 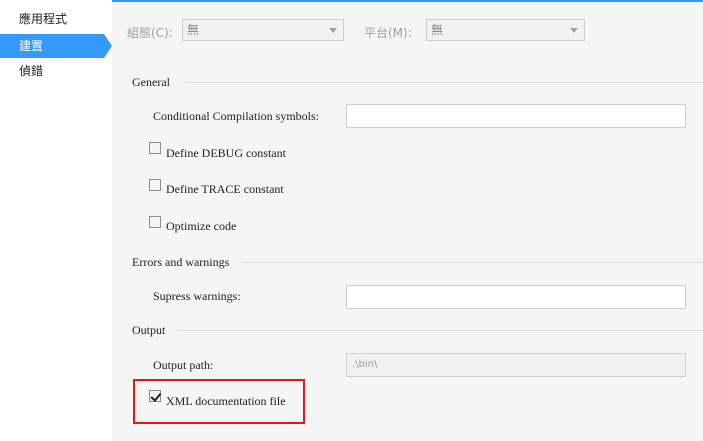 What do you see at coordinates (52, 71) in the screenshot?
I see `sidebar-item-debug: 偵錯` at bounding box center [52, 71].